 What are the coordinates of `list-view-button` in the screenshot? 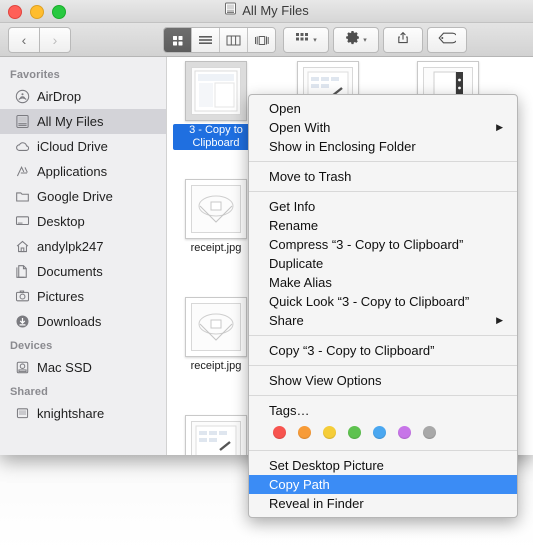 It's located at (205, 40).